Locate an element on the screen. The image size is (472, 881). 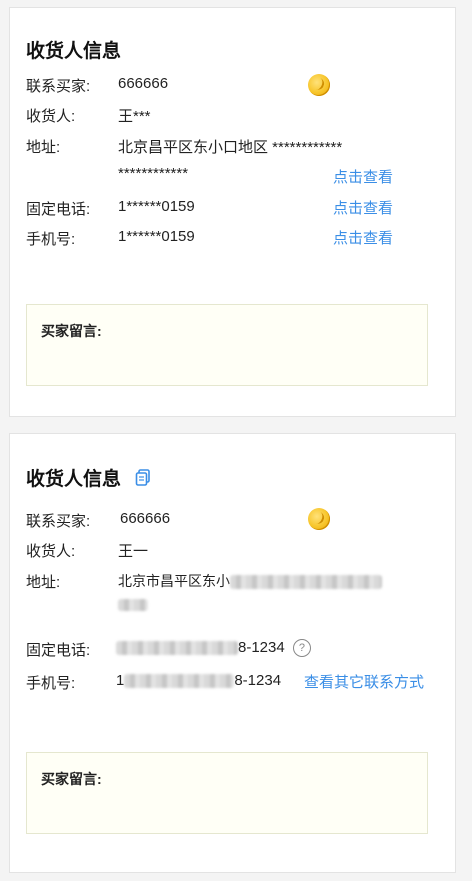
landline-row: 固定电话: 1******0159 is located at coordinates (176, 208).